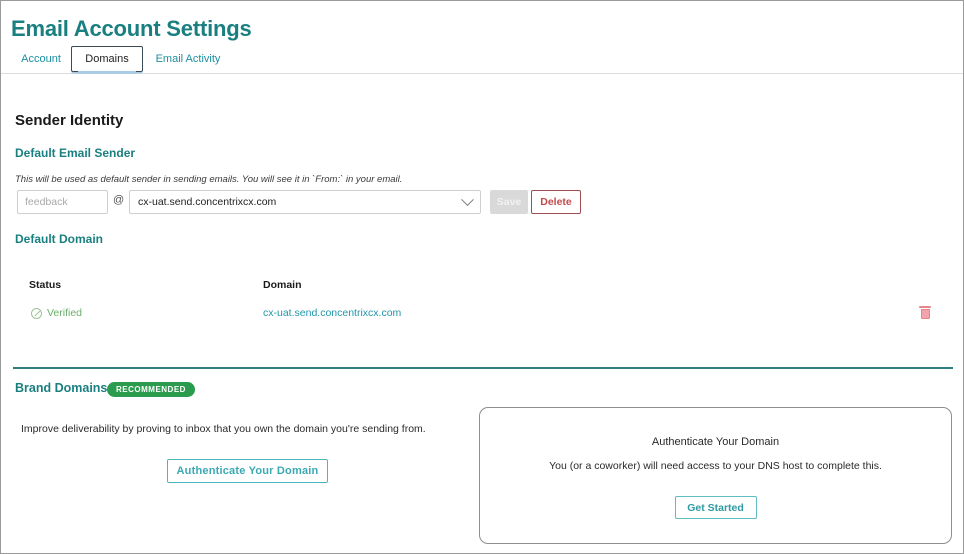 This screenshot has height=554, width=964. I want to click on column-header-status: Status, so click(45, 285).